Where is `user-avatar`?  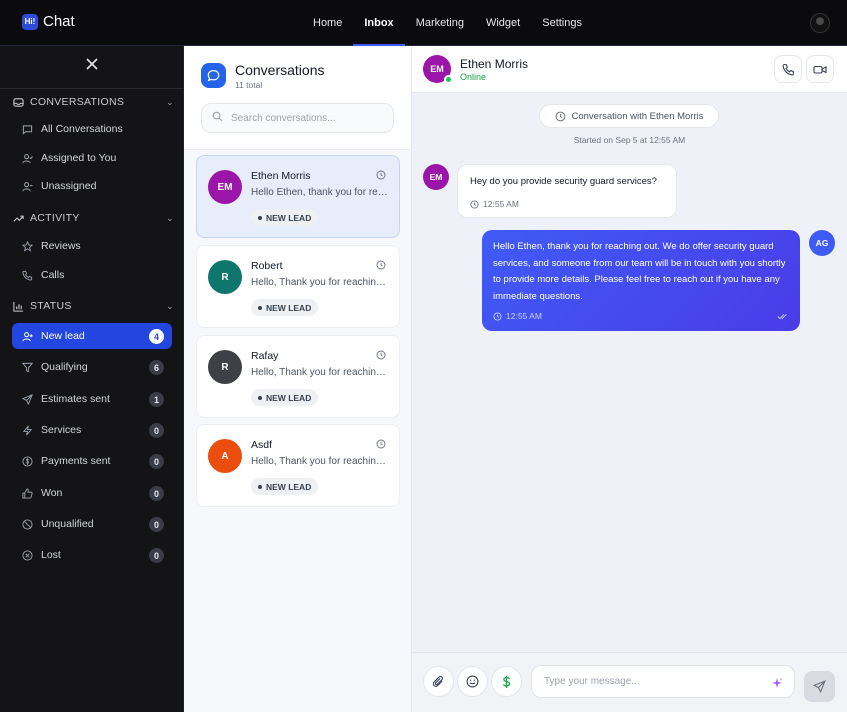
user-avatar is located at coordinates (820, 23).